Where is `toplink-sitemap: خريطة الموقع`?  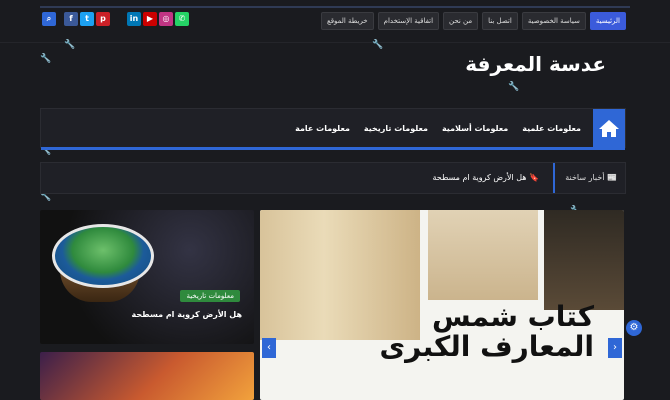 toplink-sitemap: خريطة الموقع is located at coordinates (347, 21).